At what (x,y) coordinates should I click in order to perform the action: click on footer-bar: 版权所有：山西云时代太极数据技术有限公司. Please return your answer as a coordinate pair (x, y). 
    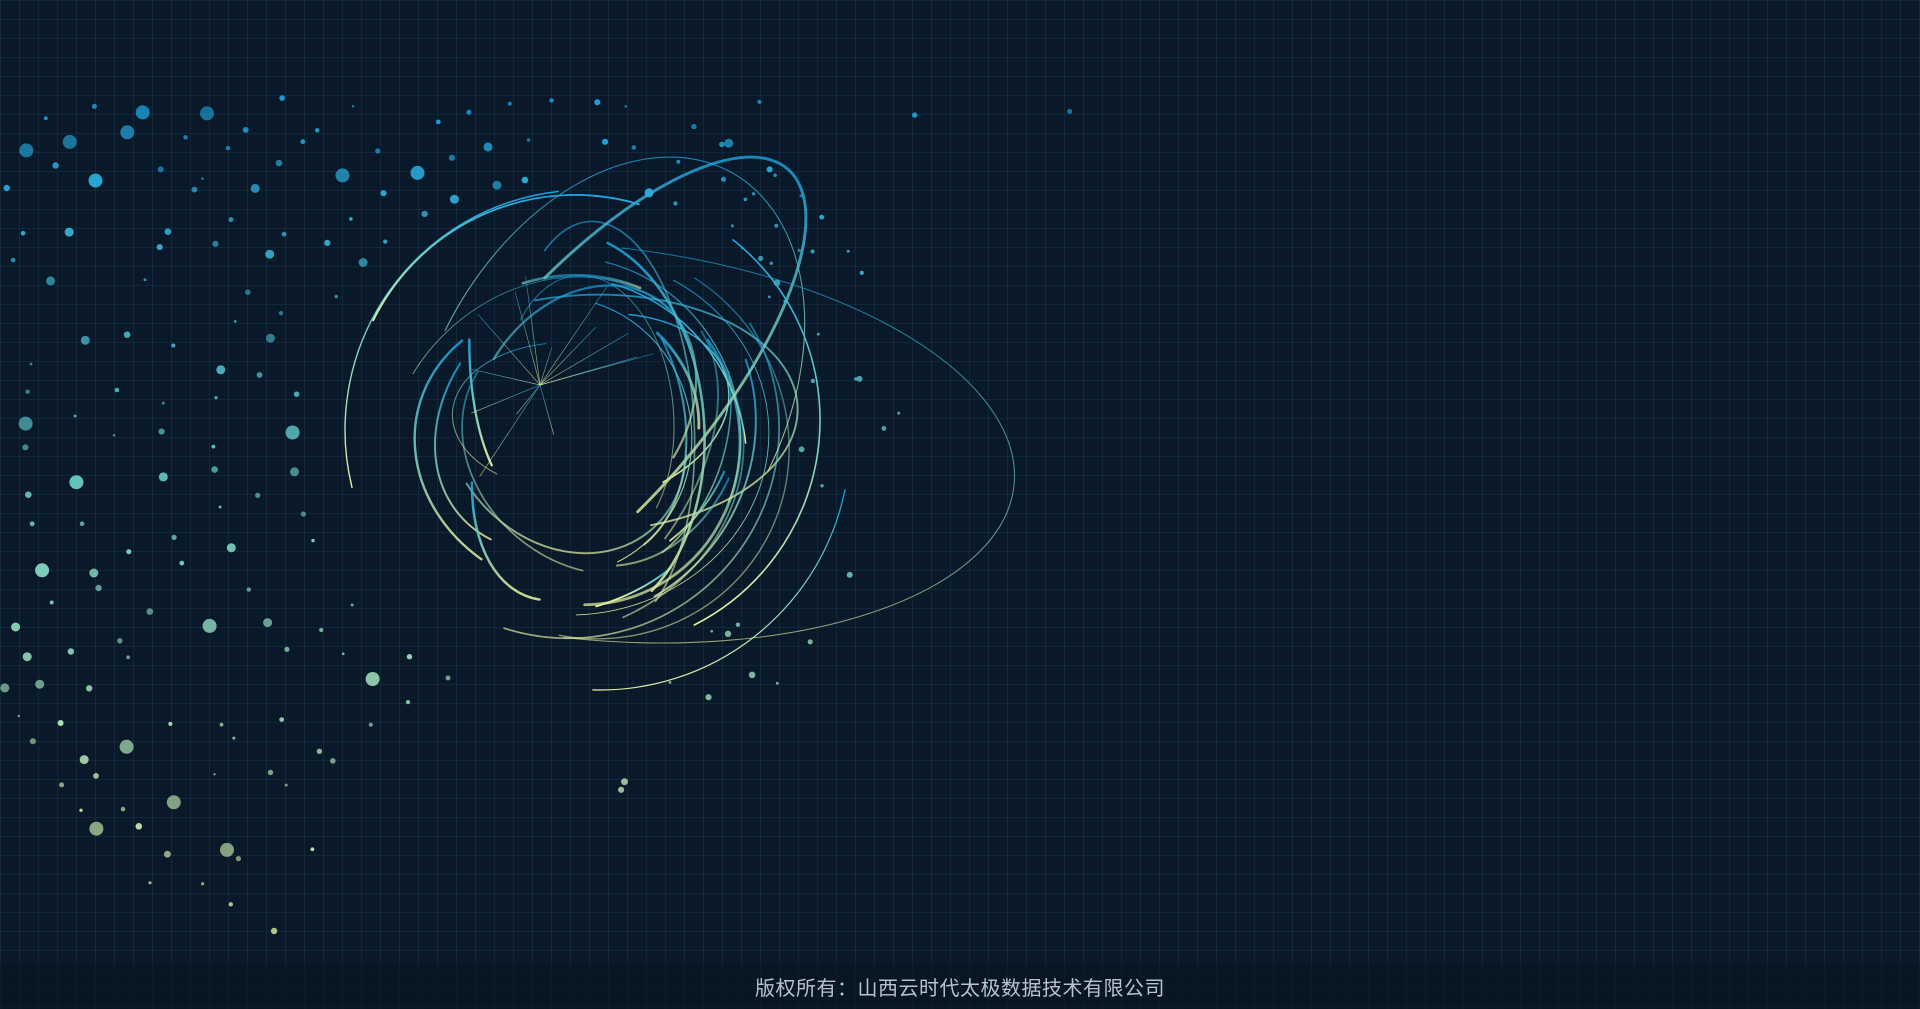
    Looking at the image, I should click on (960, 986).